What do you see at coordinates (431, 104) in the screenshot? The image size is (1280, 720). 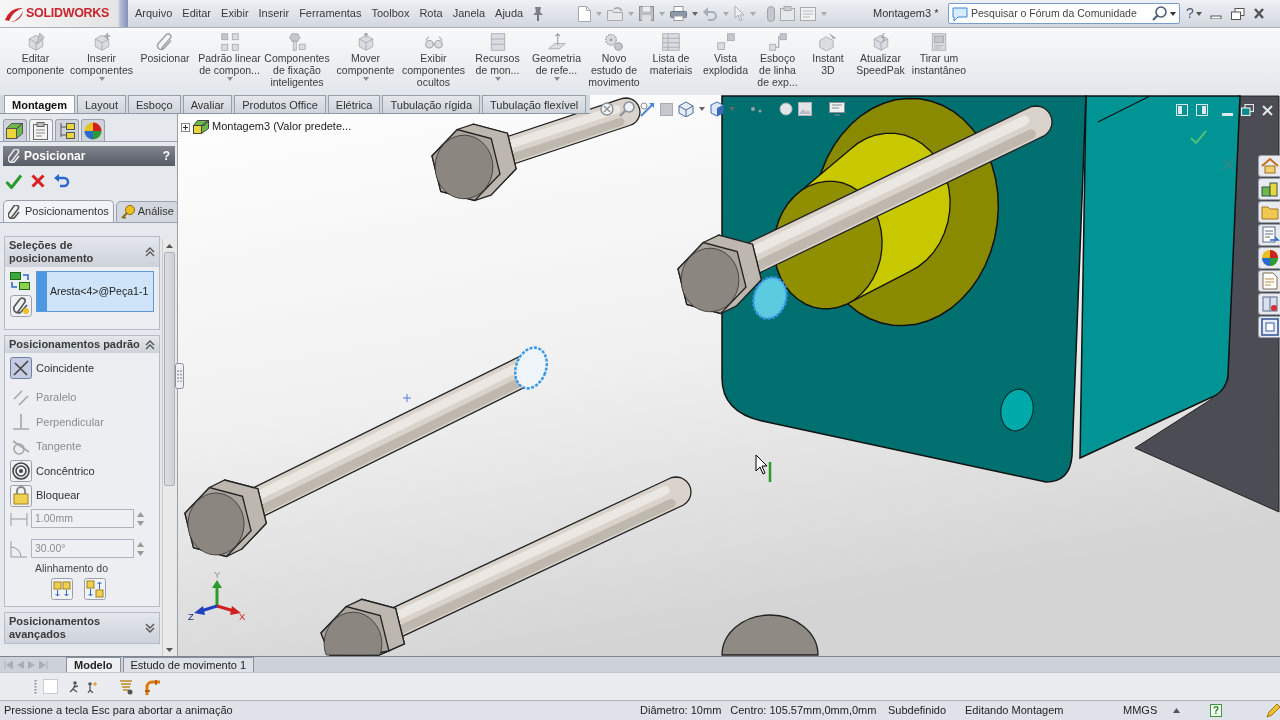 I see `tab: Tubulação rígida` at bounding box center [431, 104].